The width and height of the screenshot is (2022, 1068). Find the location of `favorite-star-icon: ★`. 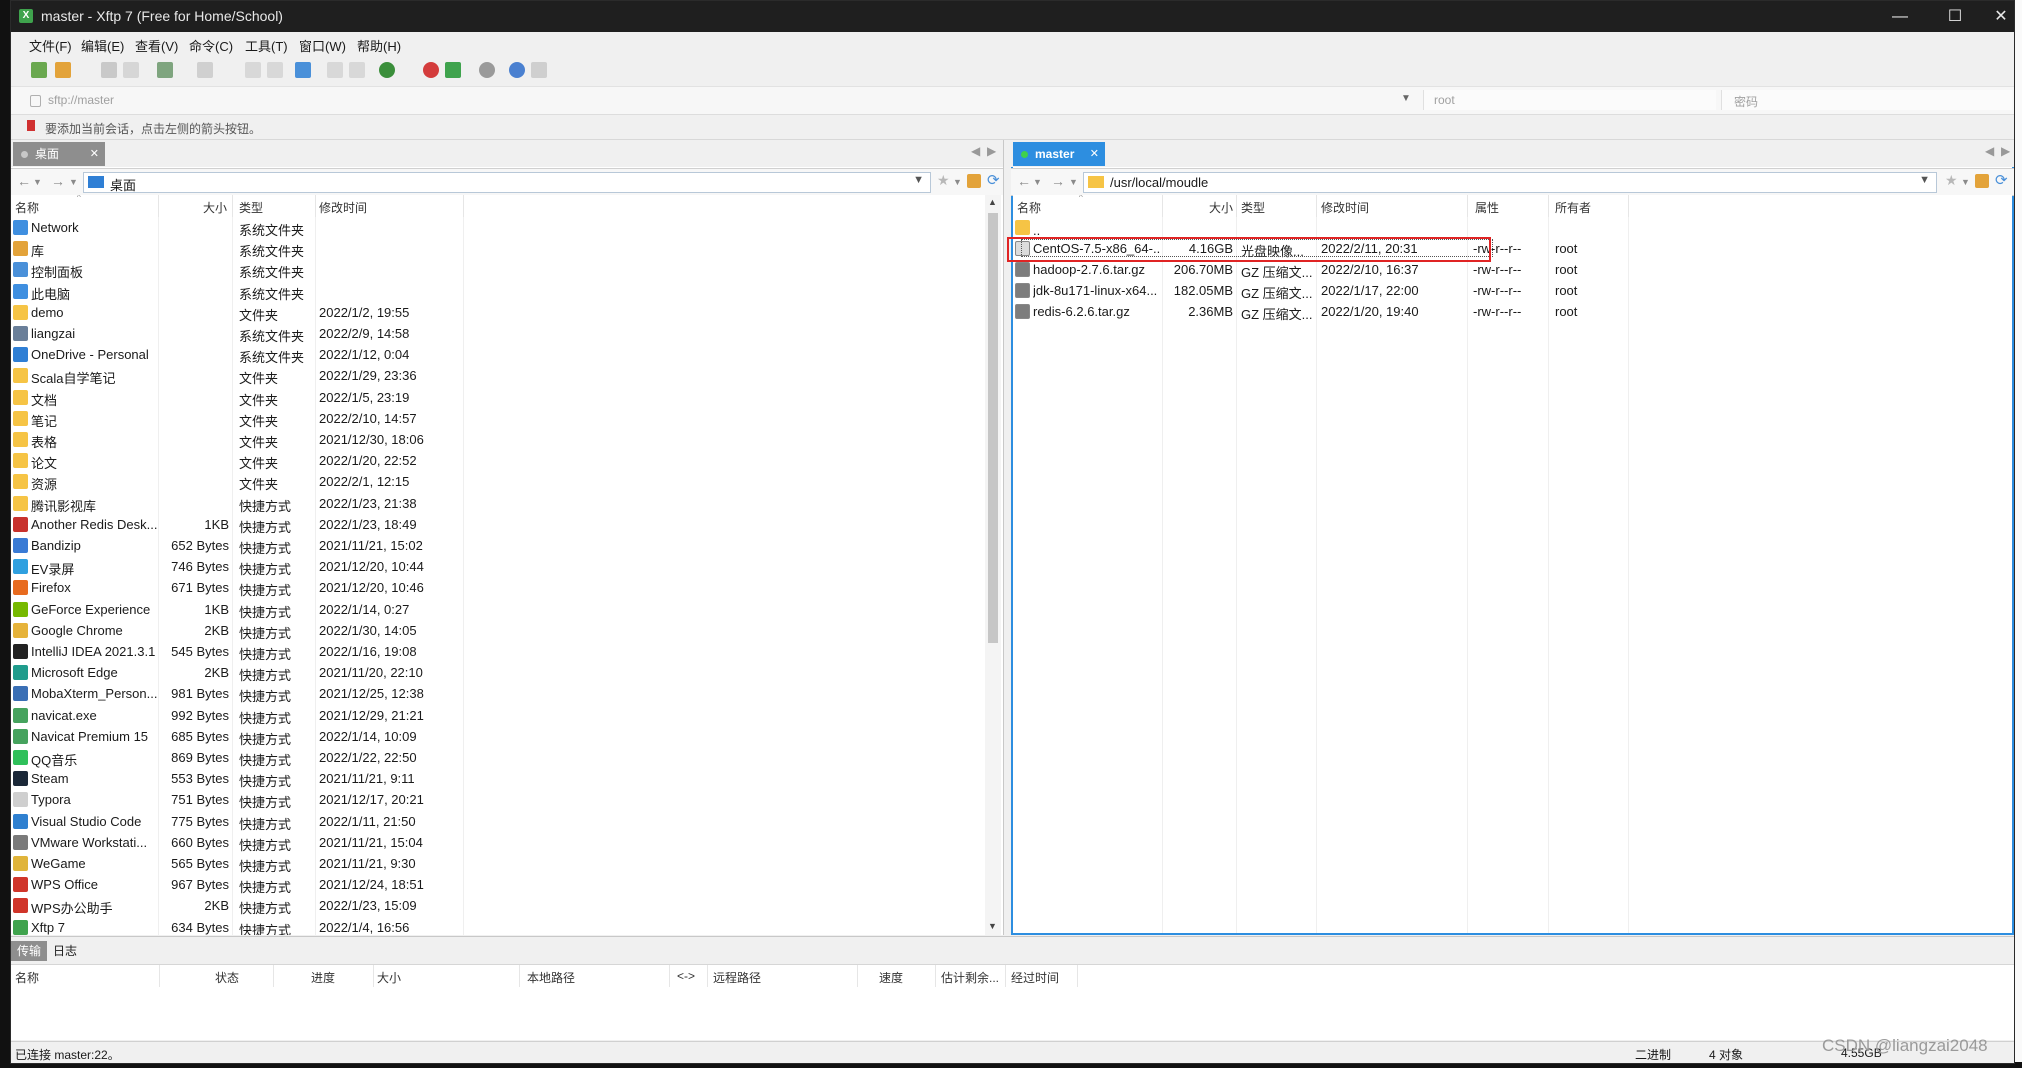

favorite-star-icon: ★ is located at coordinates (944, 180).